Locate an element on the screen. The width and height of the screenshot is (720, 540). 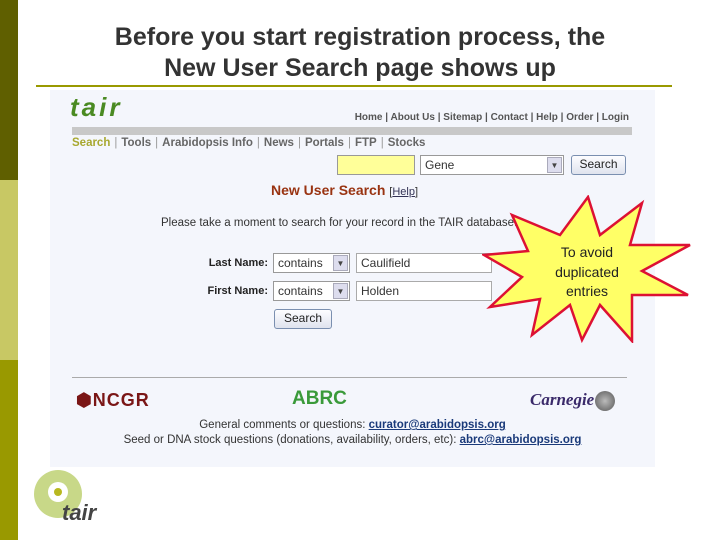
divider is located at coordinates (349, 377).